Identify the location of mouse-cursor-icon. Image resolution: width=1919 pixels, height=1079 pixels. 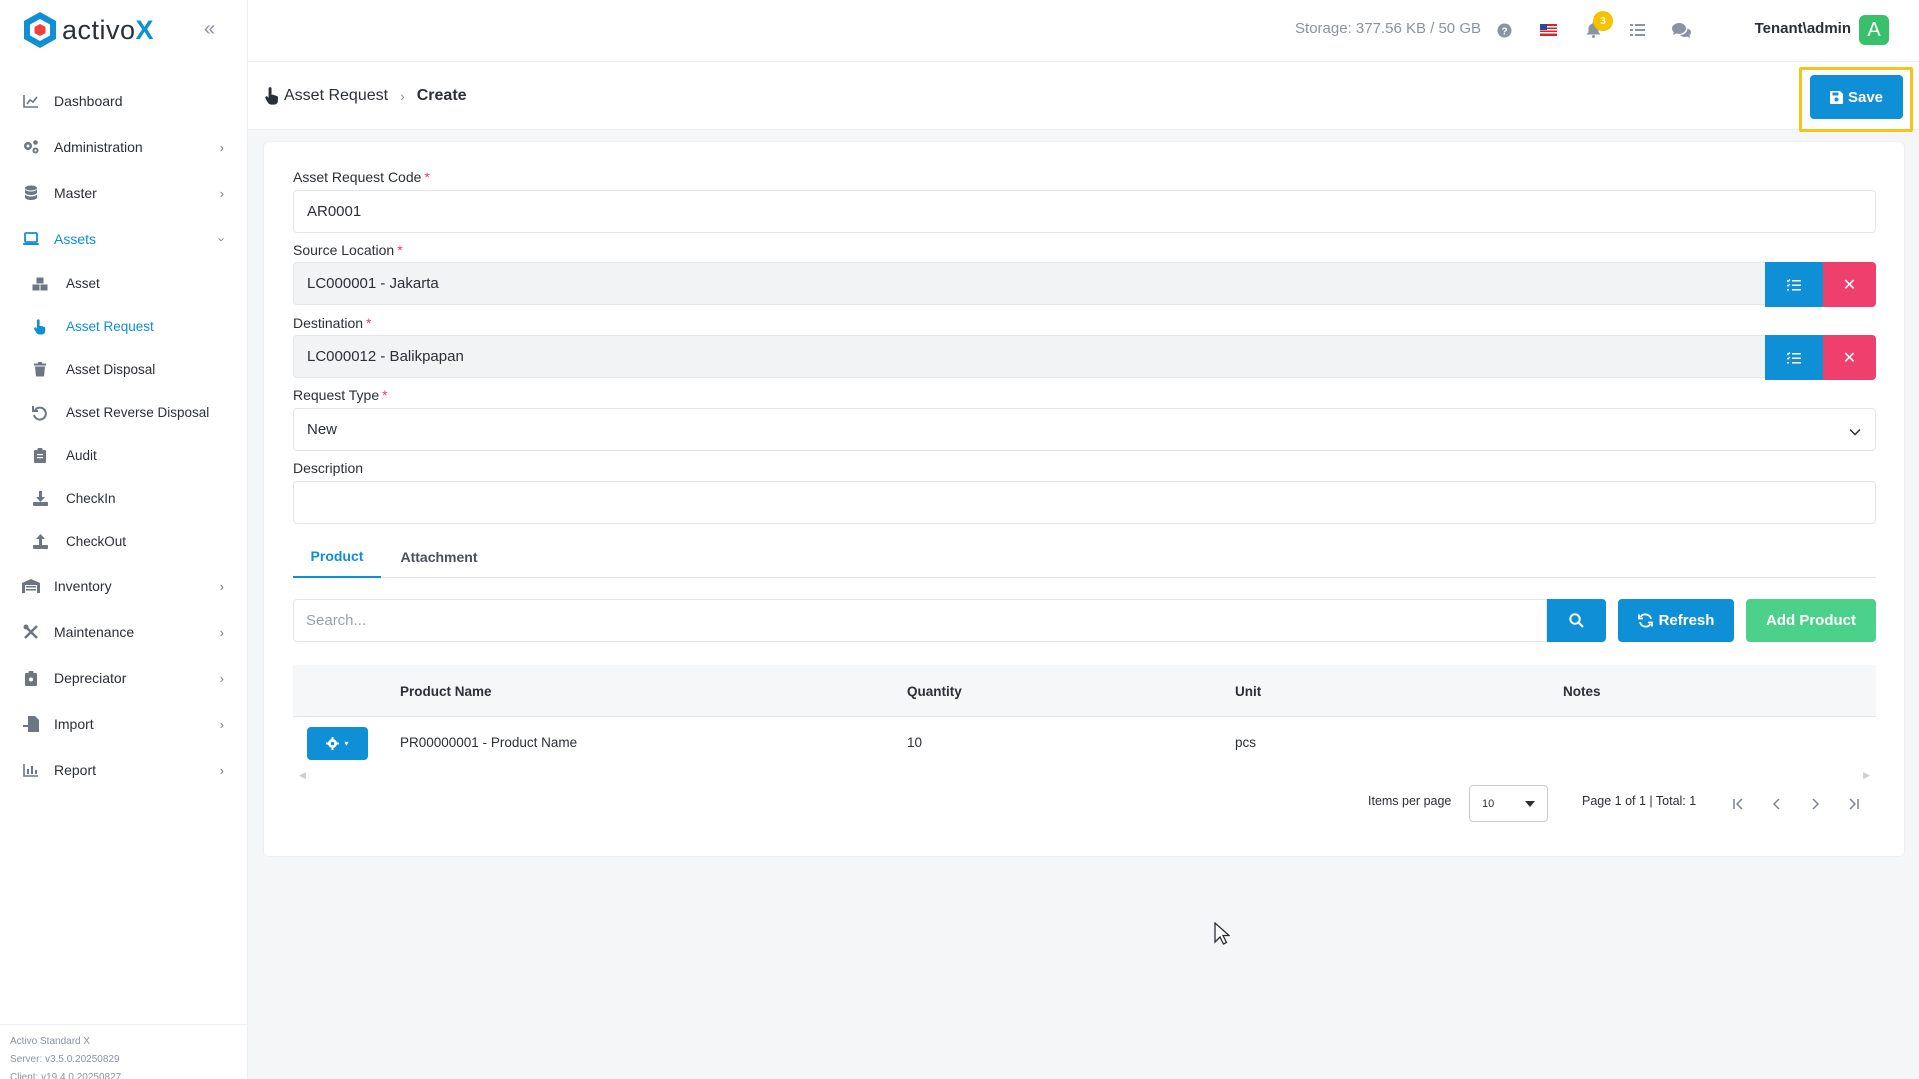
(1222, 933).